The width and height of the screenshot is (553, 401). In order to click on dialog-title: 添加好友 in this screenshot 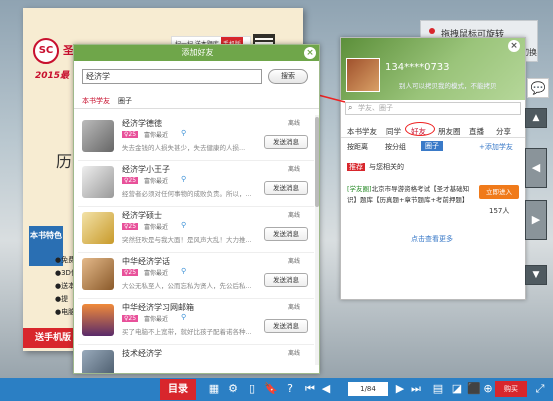, I will do `click(196, 53)`.